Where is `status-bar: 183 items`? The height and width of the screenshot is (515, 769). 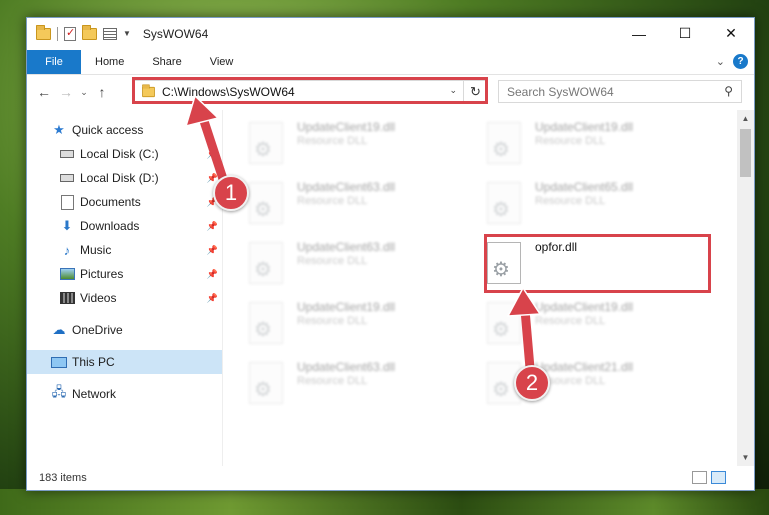 status-bar: 183 items is located at coordinates (390, 478).